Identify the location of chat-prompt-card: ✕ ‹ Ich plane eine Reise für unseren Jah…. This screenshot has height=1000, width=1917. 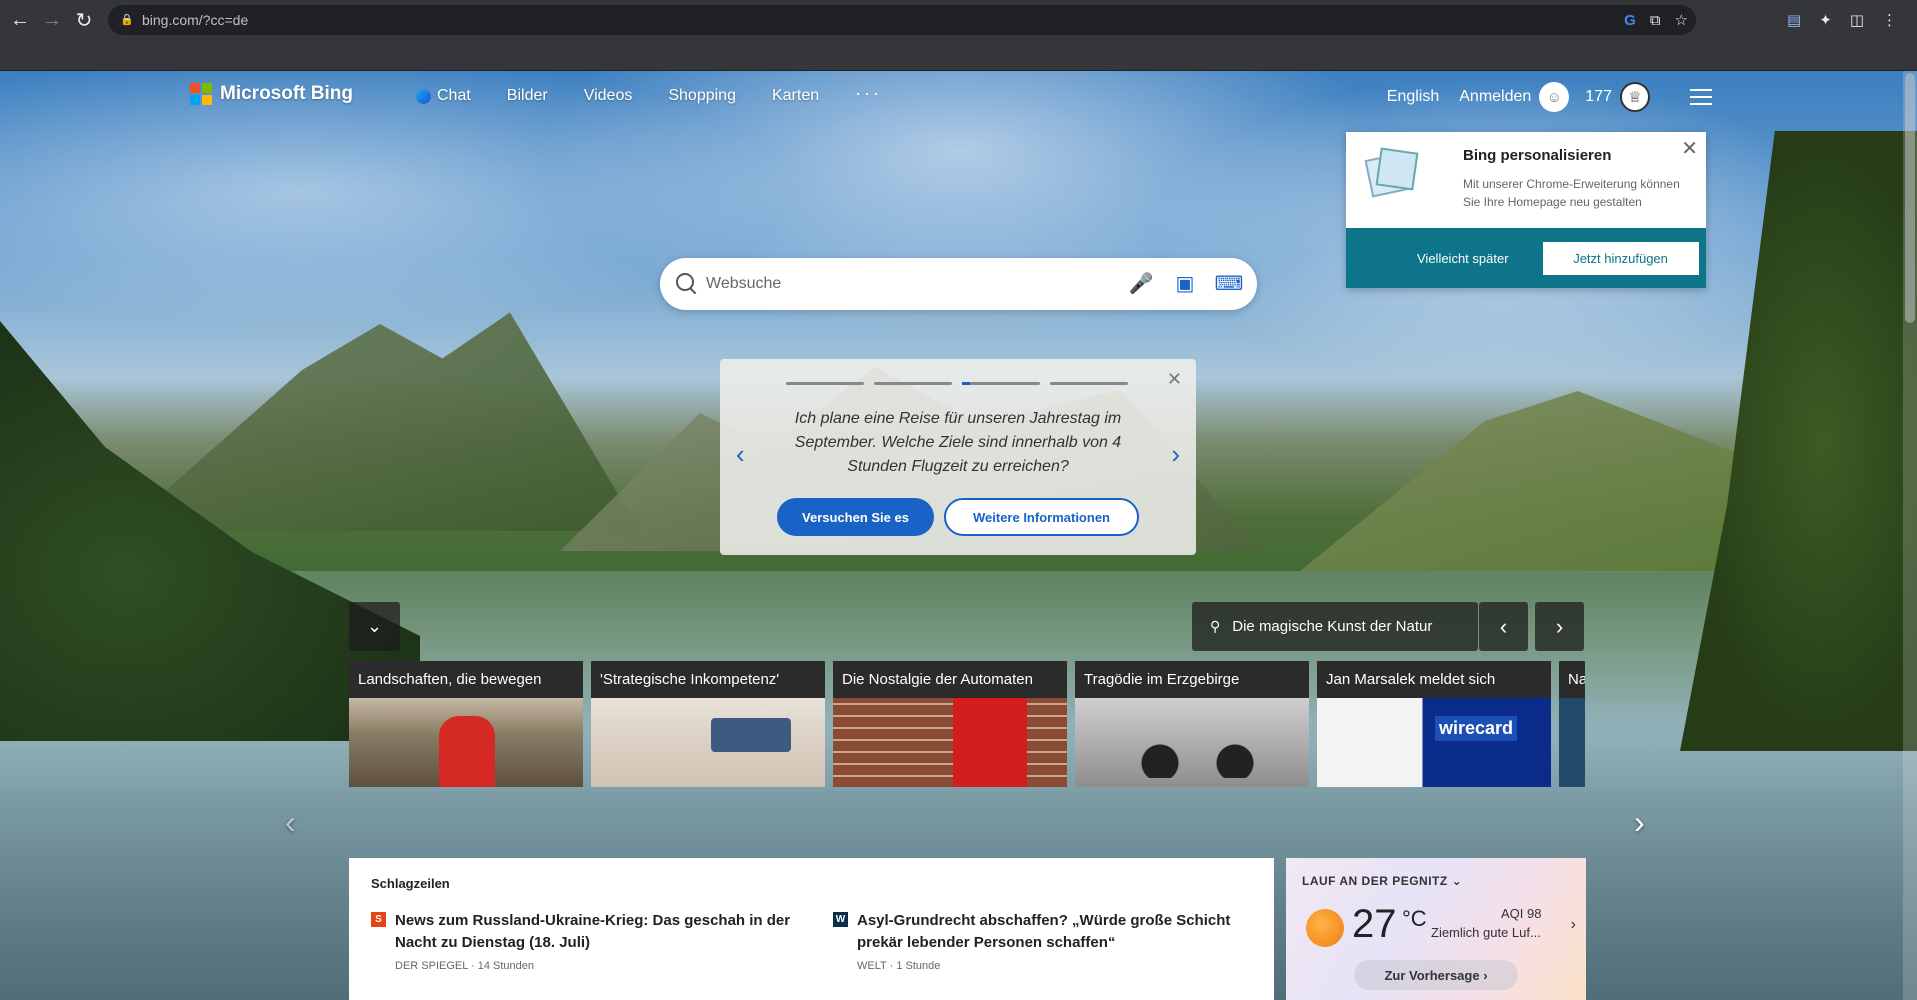
(958, 457).